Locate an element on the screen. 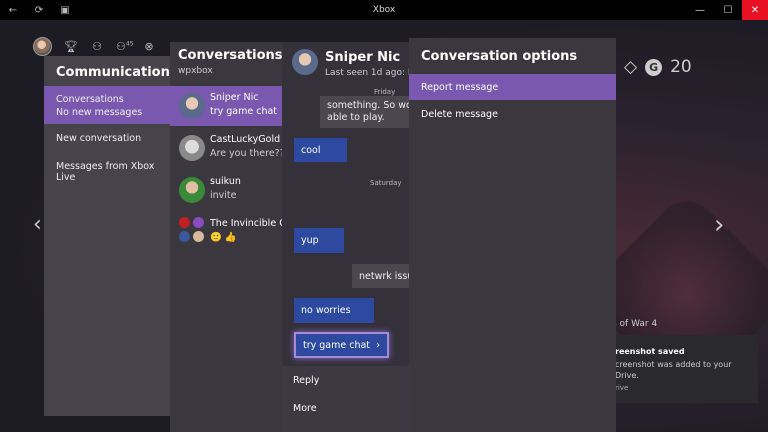 The image size is (768, 432). toast-body: creenshot was added to your Drive. rive is located at coordinates (685, 376).